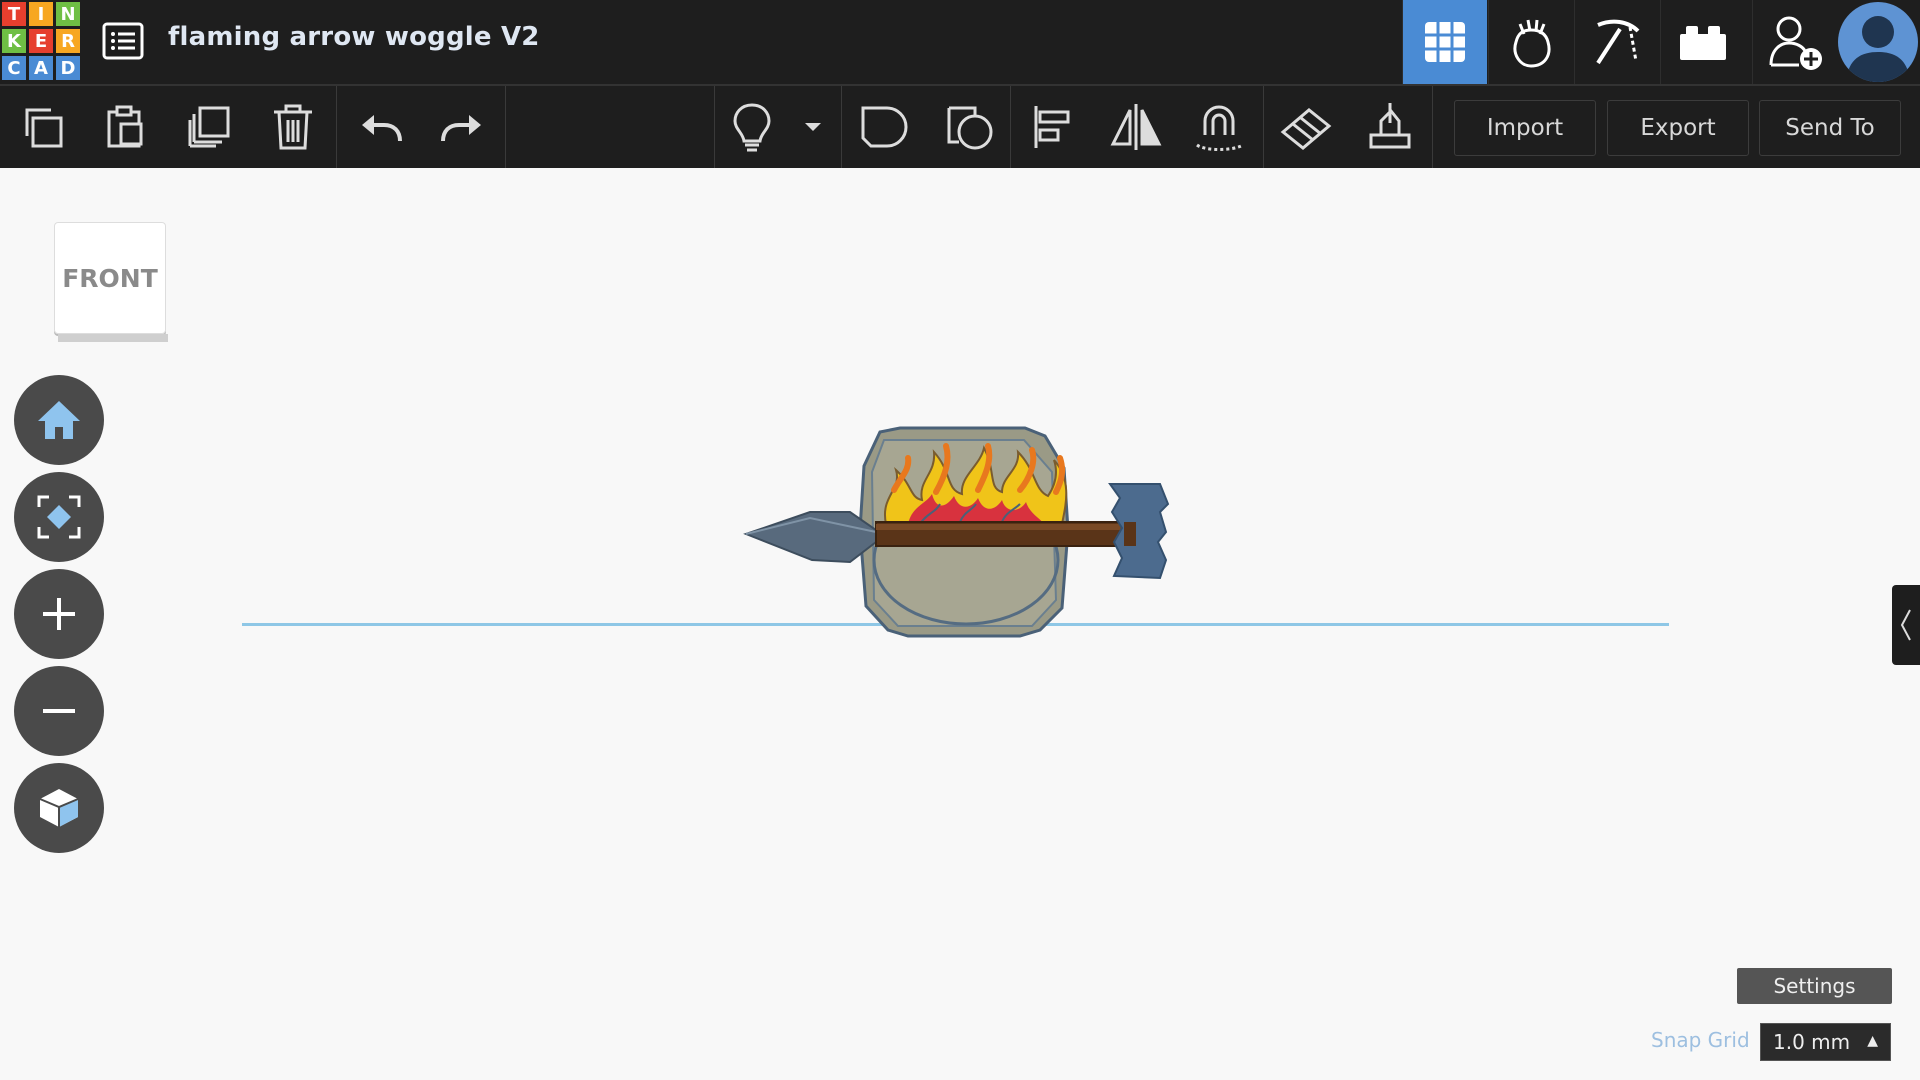 This screenshot has width=1920, height=1080. What do you see at coordinates (14, 68) in the screenshot?
I see `logo-letter: C` at bounding box center [14, 68].